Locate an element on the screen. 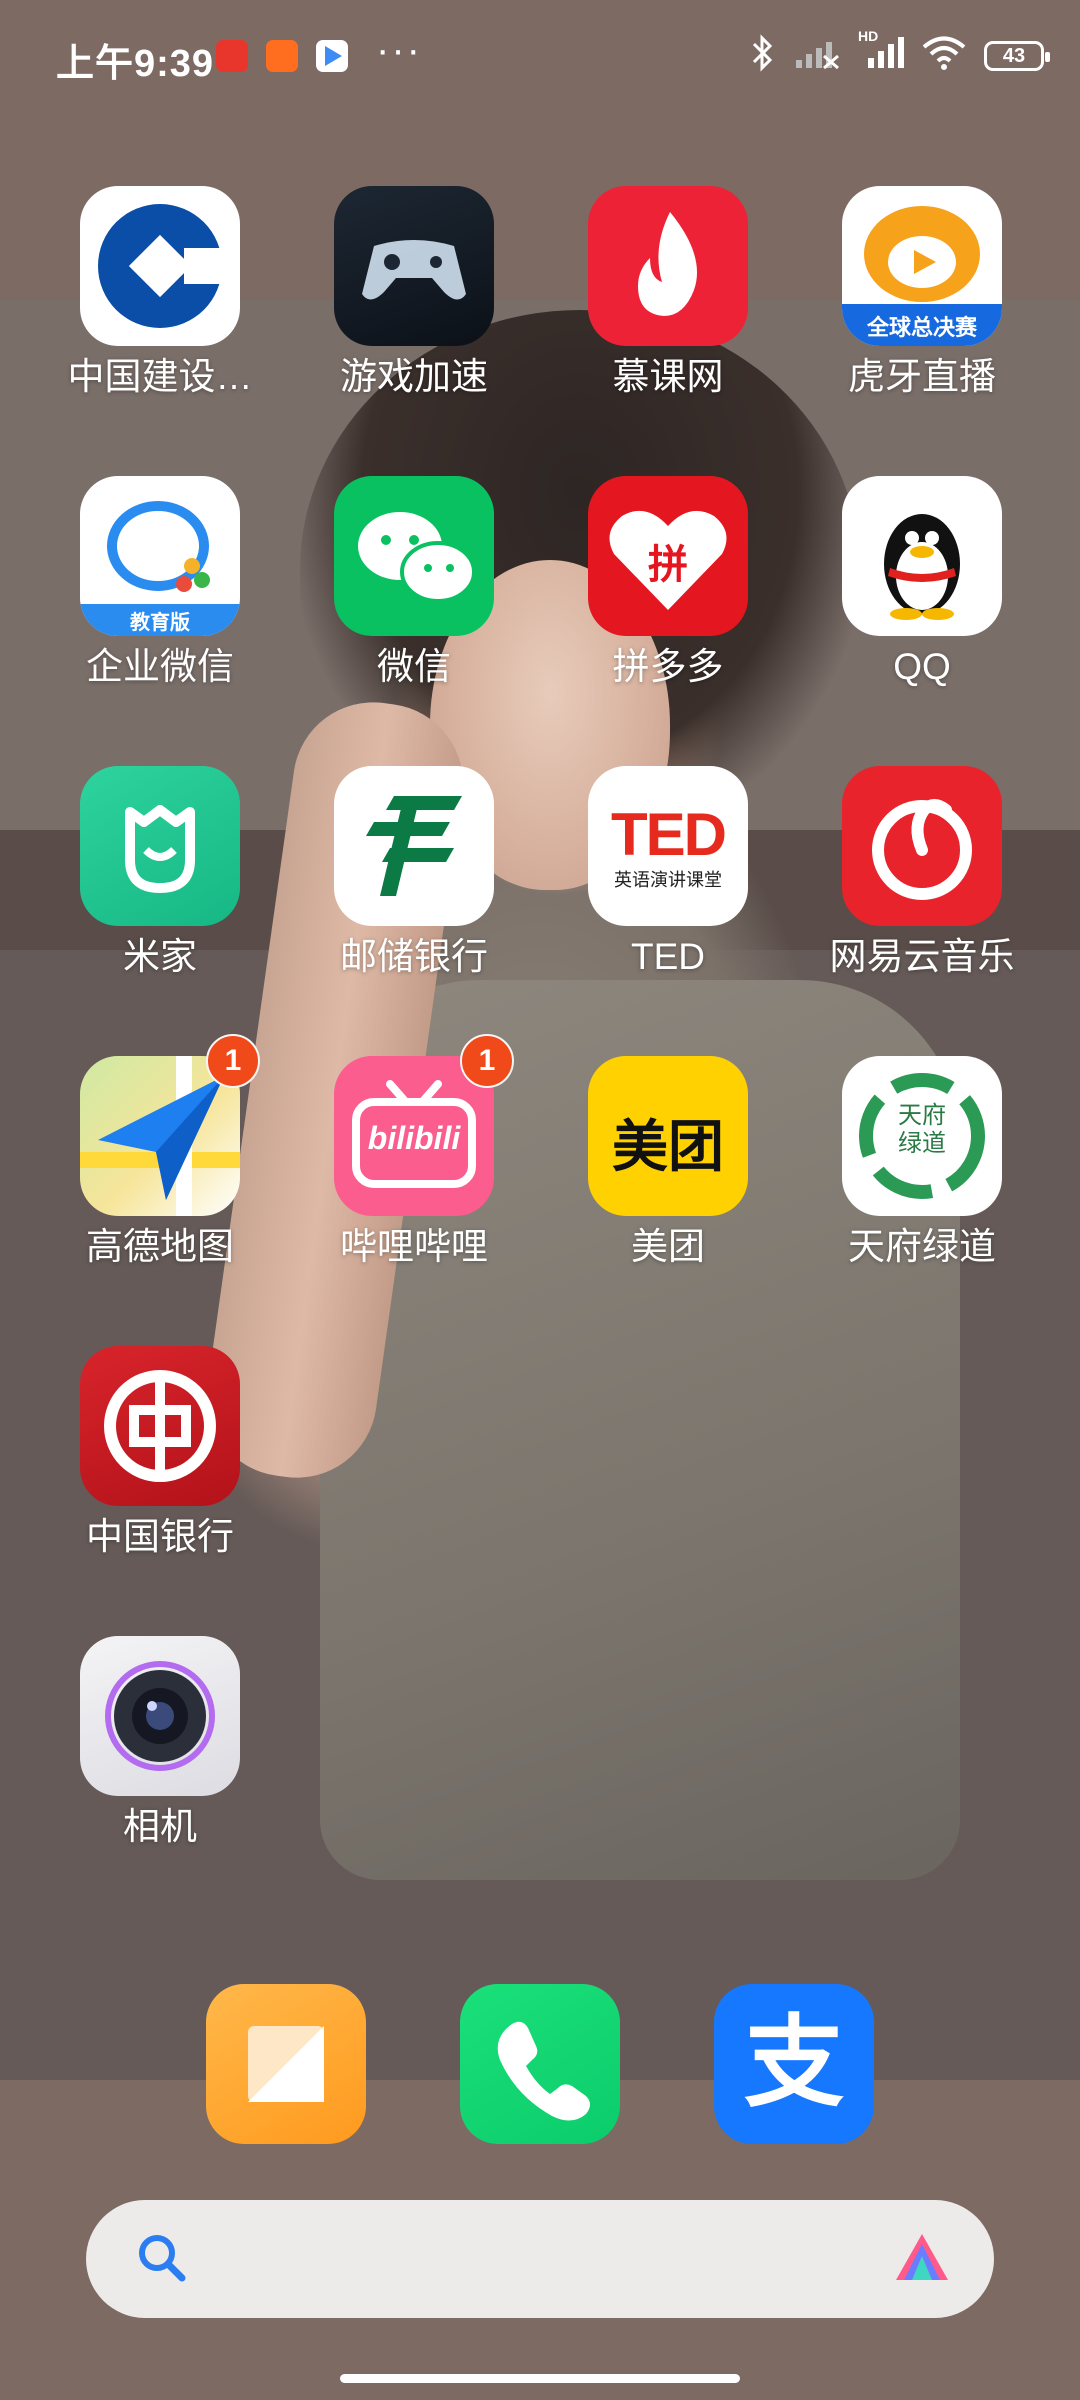 This screenshot has width=1080, height=2400. app-meituan: 美团 美团 is located at coordinates (668, 1163).